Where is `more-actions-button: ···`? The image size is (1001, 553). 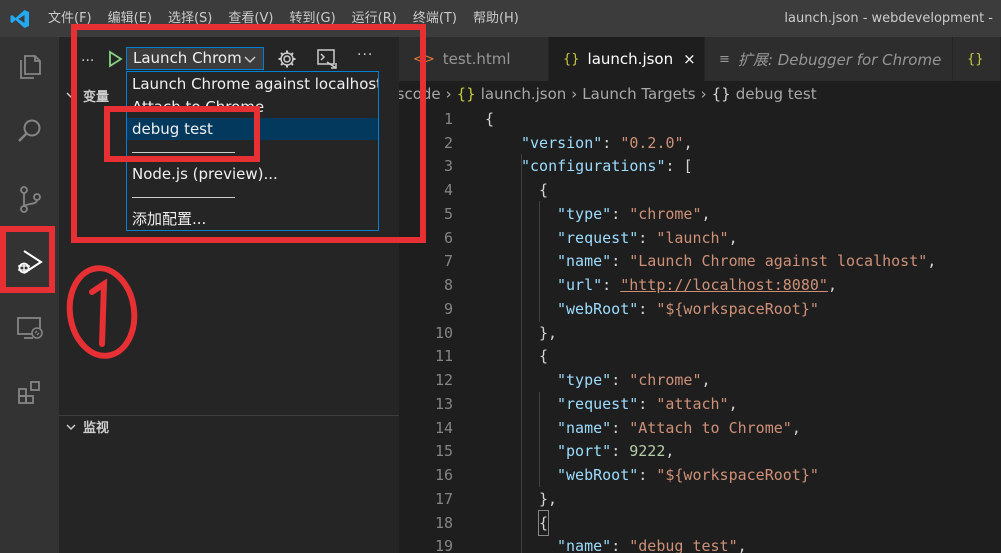 more-actions-button: ··· is located at coordinates (365, 55).